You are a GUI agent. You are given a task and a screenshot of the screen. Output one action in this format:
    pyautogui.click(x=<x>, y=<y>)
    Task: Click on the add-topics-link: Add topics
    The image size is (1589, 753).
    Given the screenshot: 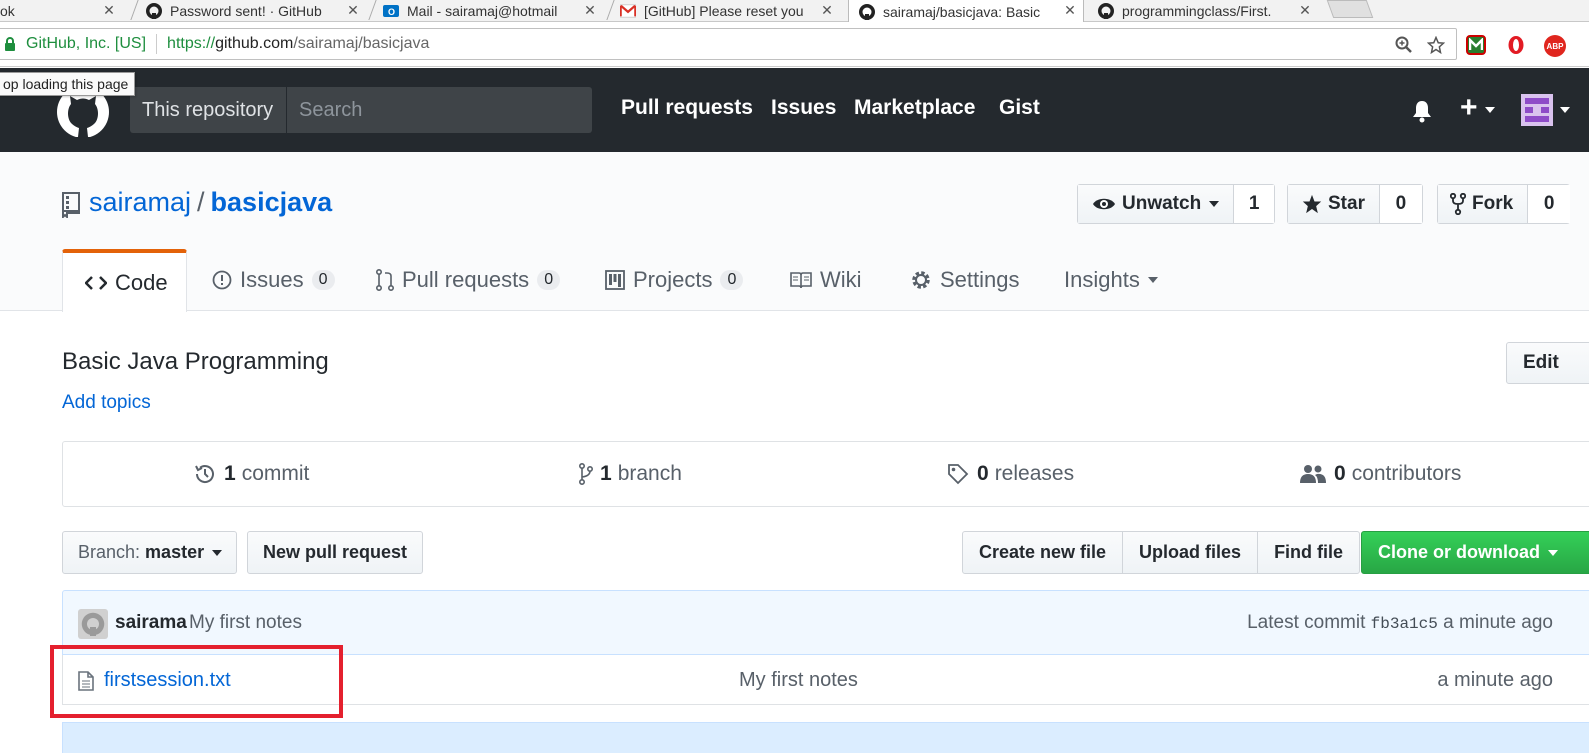 What is the action you would take?
    pyautogui.click(x=106, y=403)
    